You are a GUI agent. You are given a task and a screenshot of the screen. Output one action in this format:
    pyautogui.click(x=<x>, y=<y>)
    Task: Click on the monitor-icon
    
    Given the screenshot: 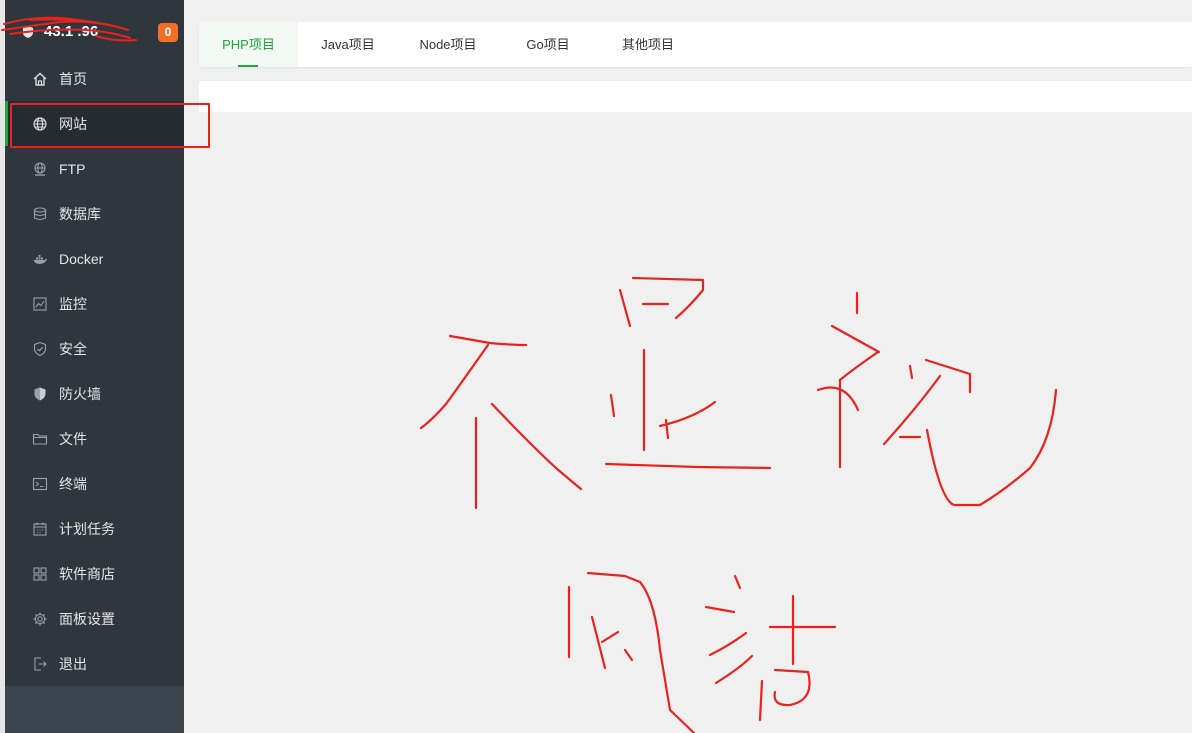 What is the action you would take?
    pyautogui.click(x=40, y=304)
    